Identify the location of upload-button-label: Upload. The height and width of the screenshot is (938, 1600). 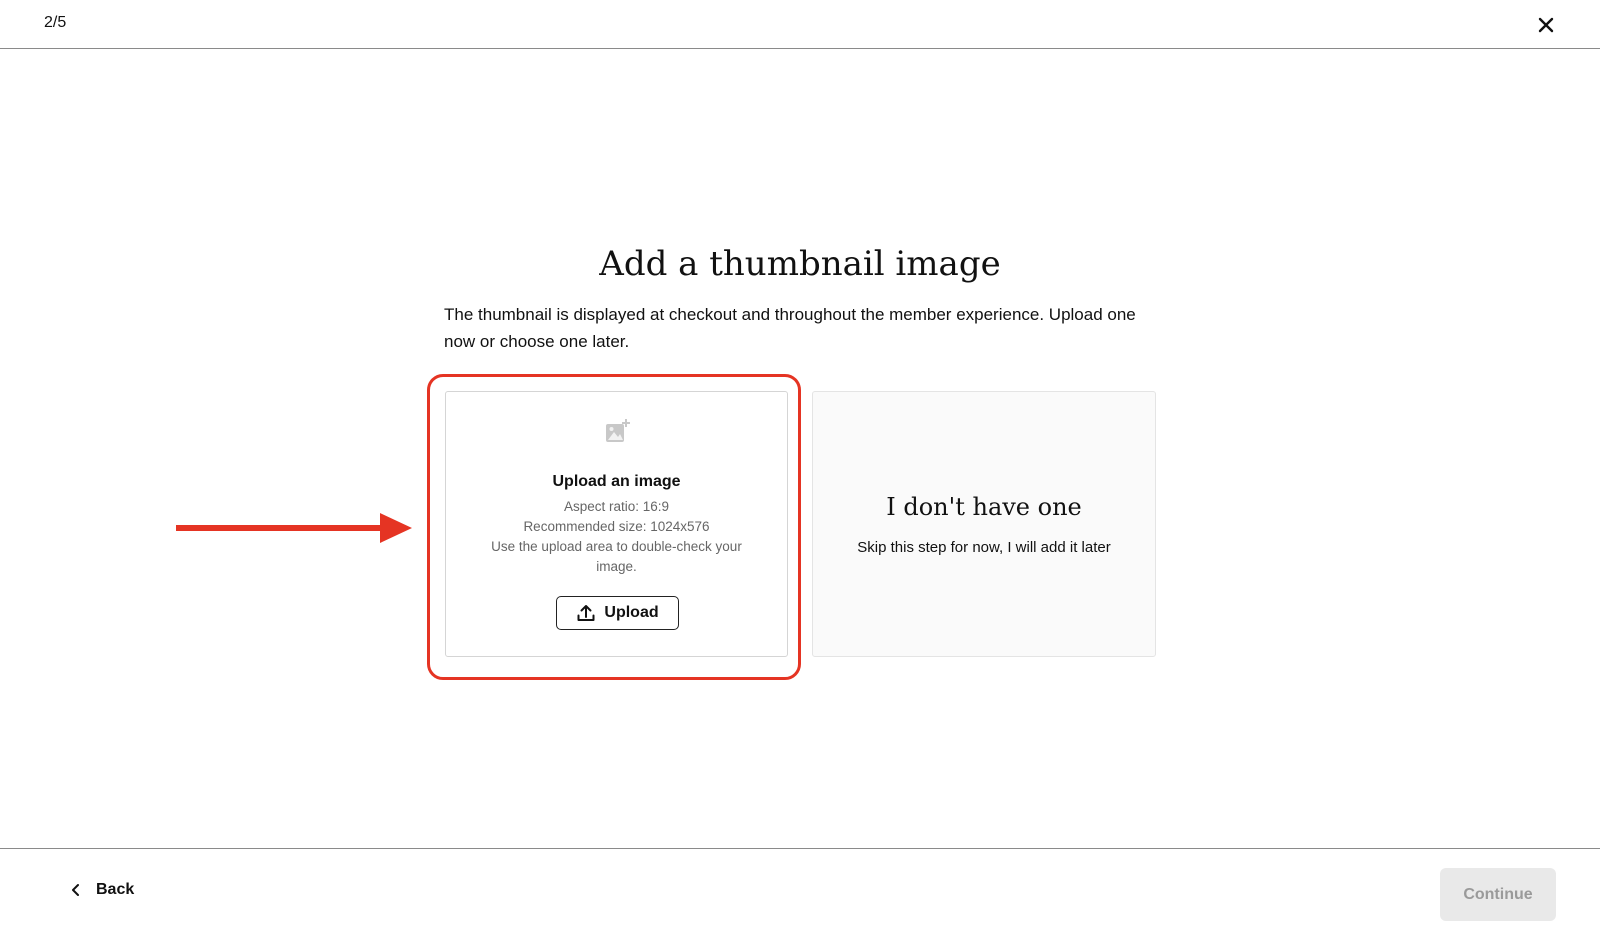
(631, 612).